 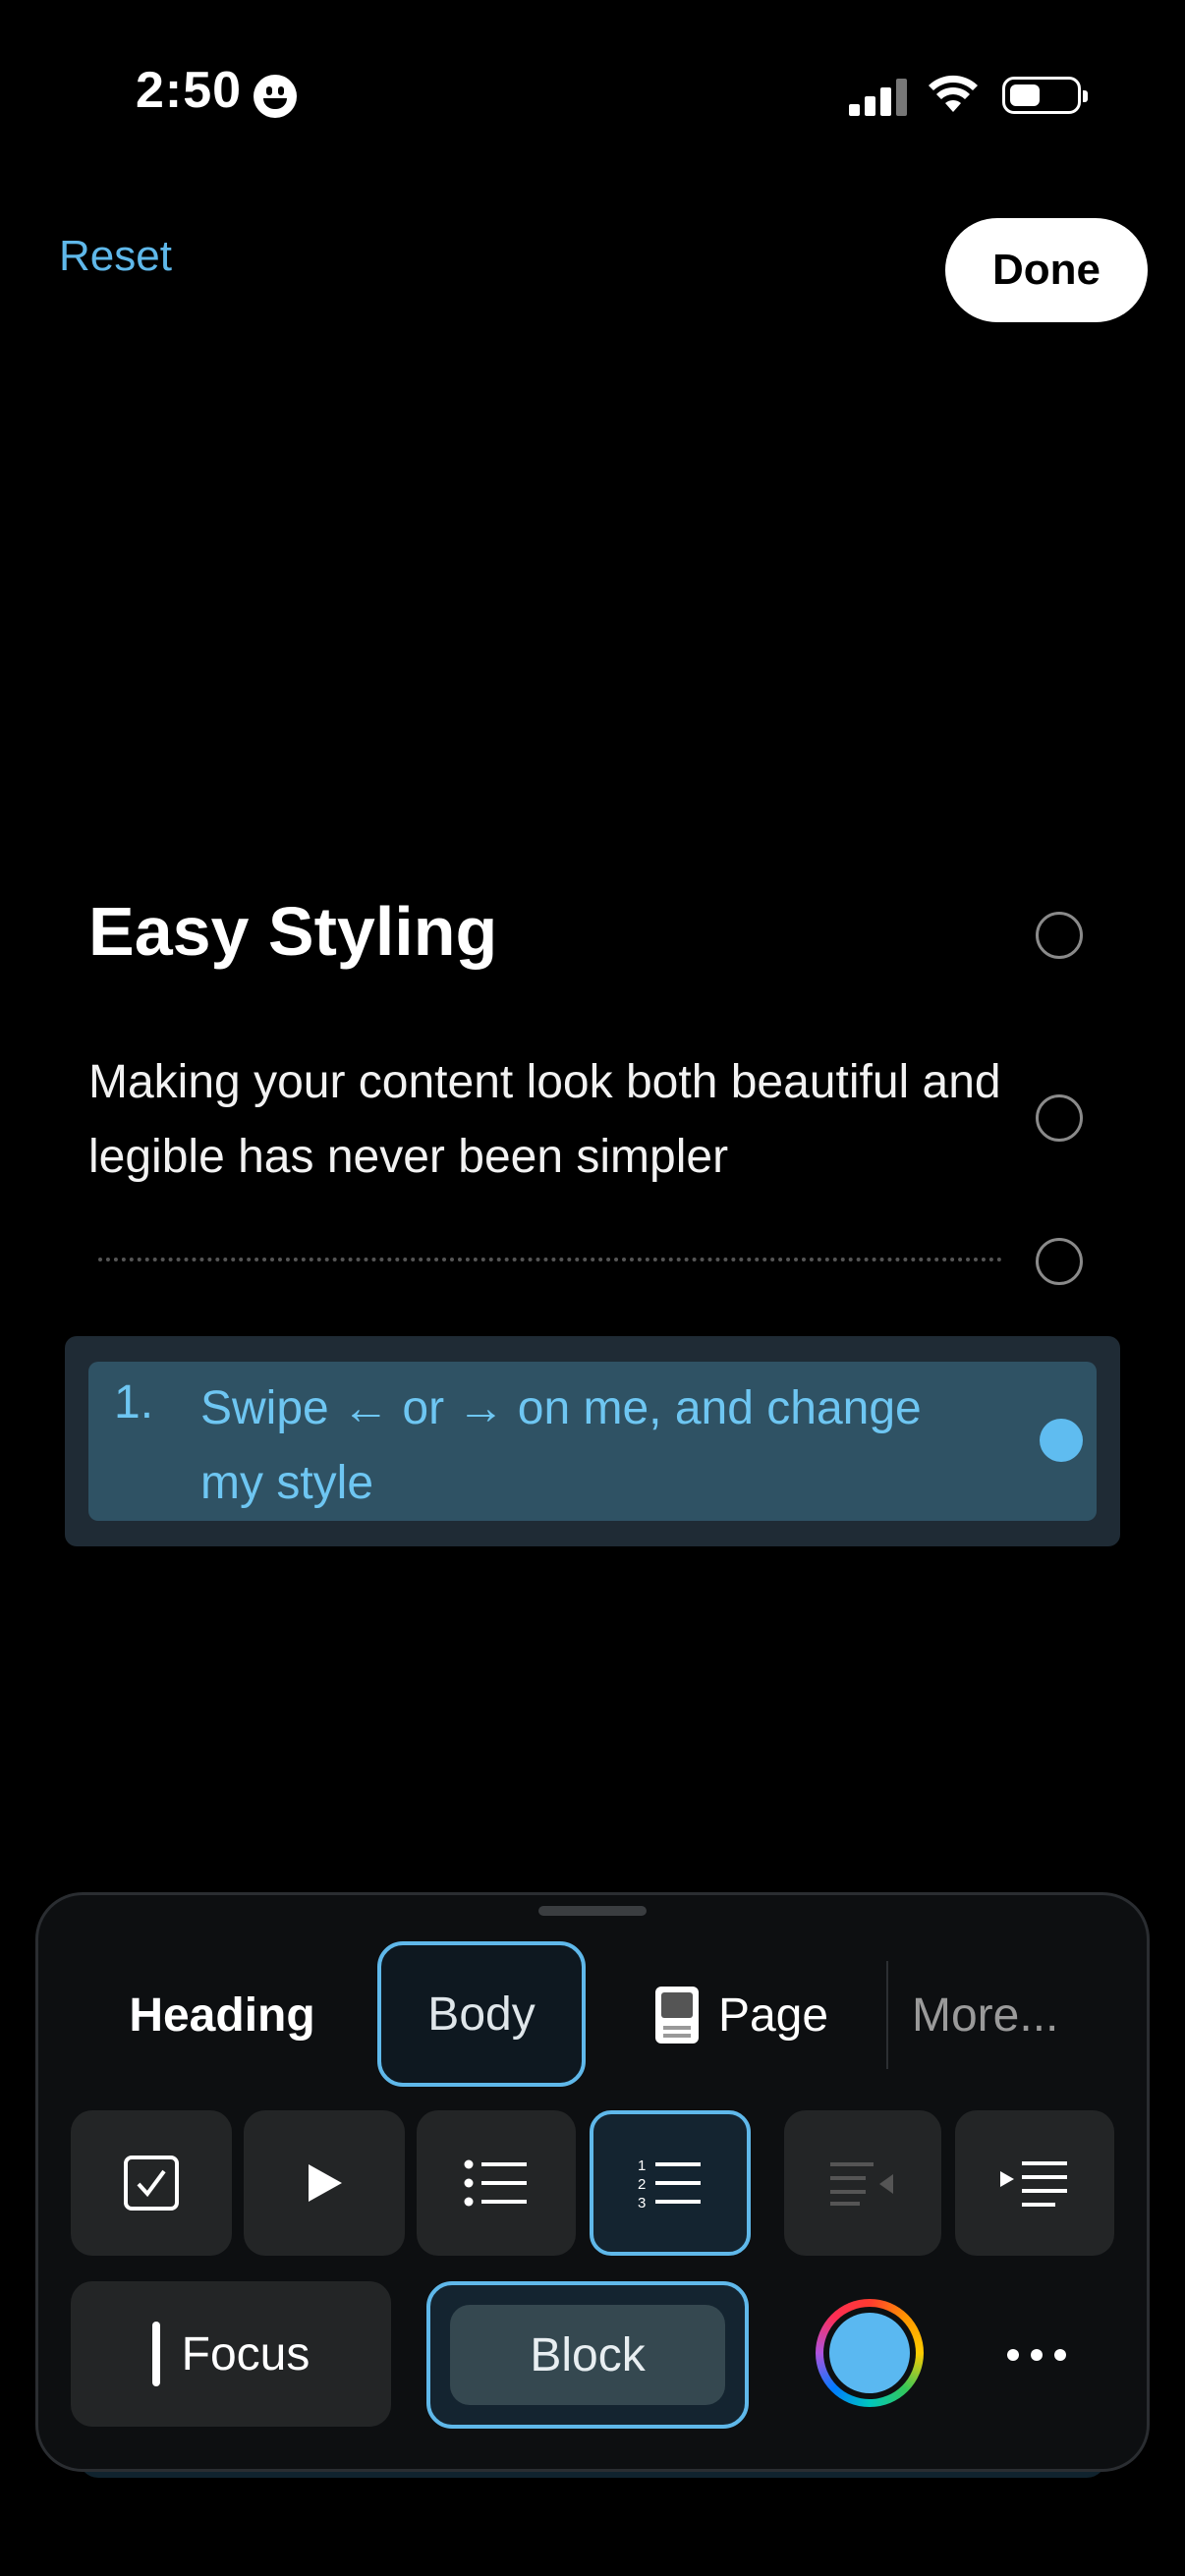 I want to click on panel-drag-handle, so click(x=592, y=1911).